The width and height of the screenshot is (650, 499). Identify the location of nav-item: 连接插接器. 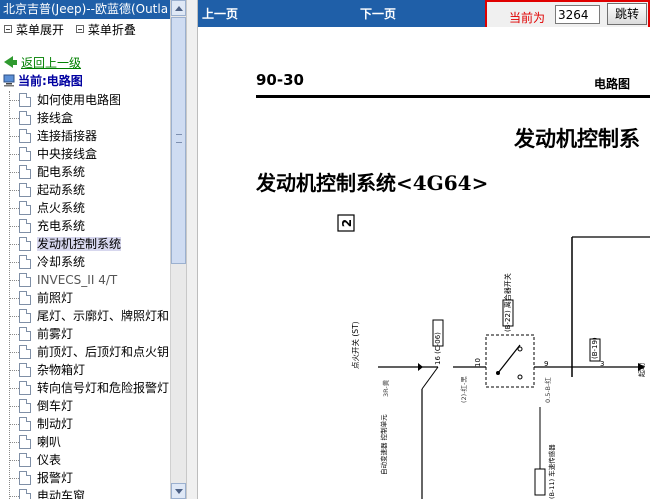
(85, 136).